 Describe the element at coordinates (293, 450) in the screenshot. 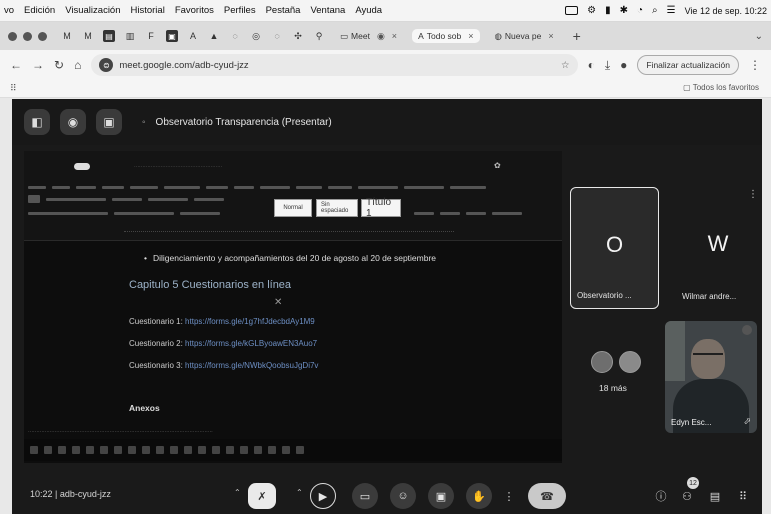

I see `shared-taskbar` at that location.